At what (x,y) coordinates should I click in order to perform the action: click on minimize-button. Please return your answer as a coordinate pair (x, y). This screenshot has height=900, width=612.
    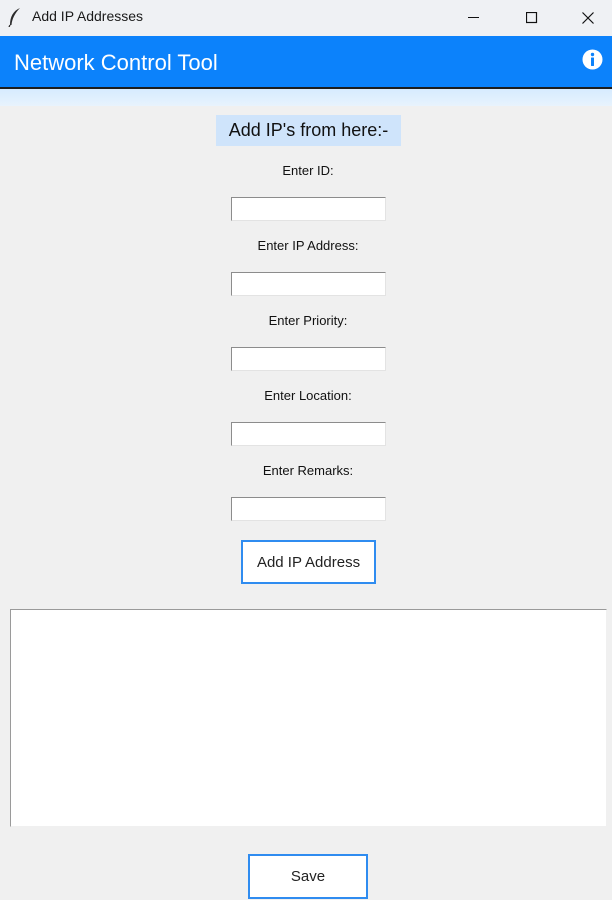
    Looking at the image, I should click on (474, 18).